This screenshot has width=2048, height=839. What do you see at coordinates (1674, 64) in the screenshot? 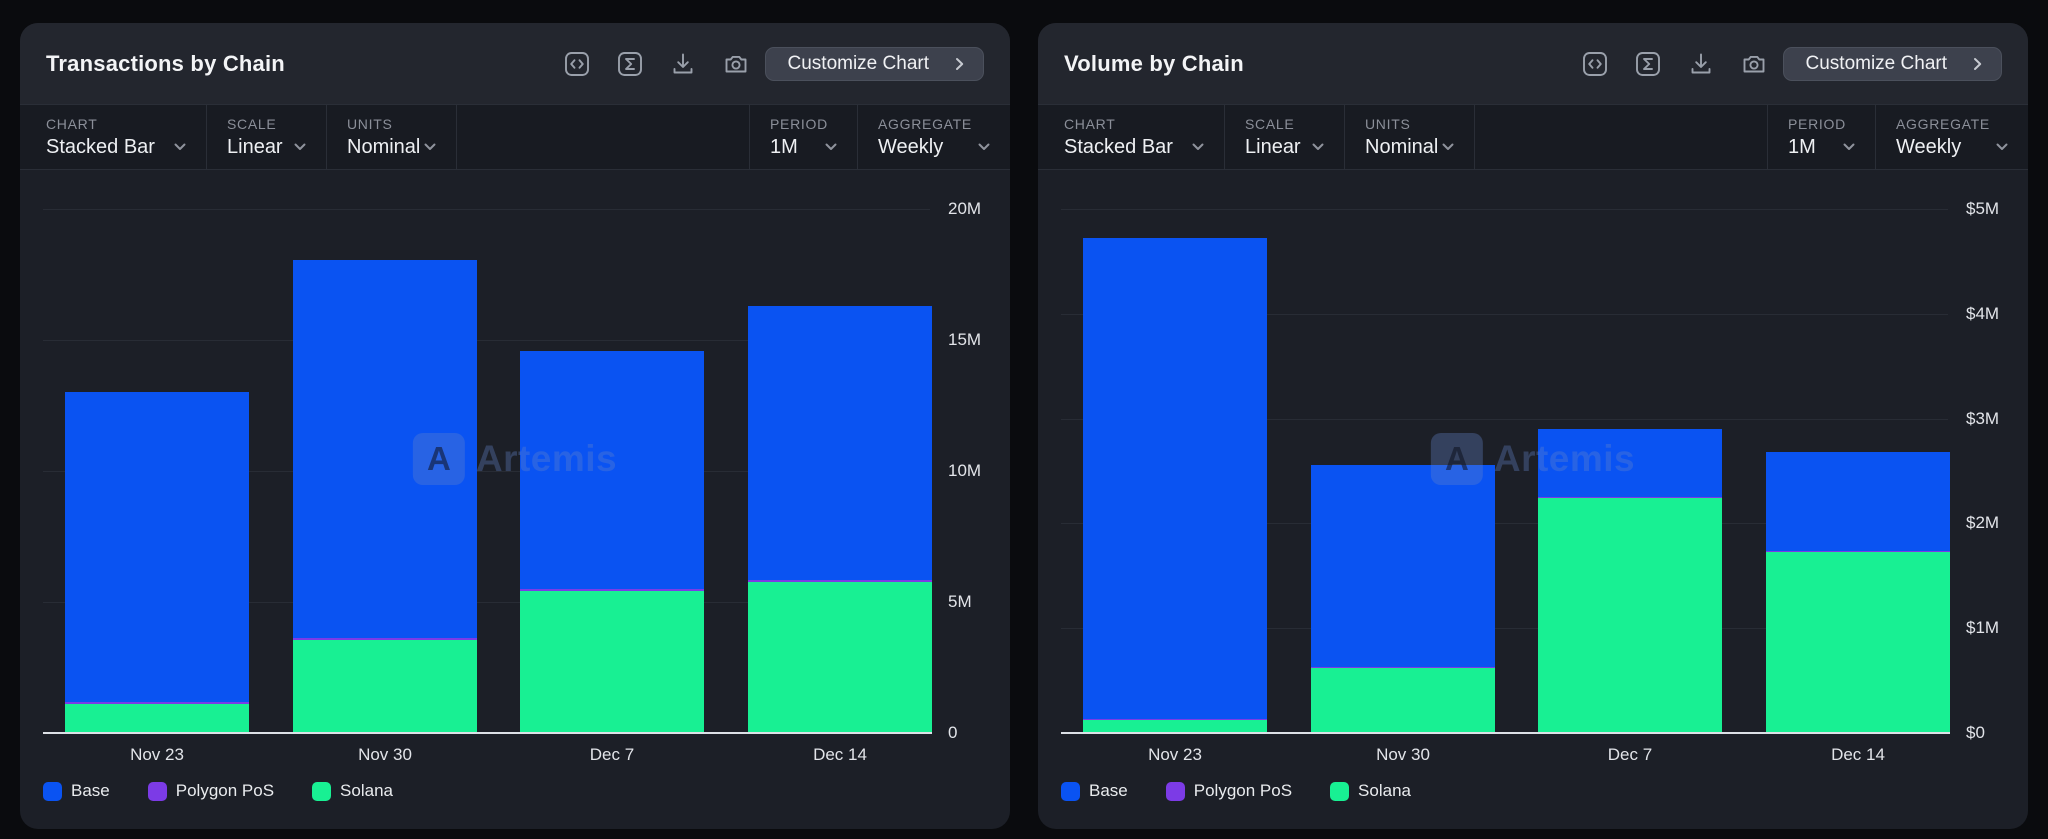
I see `toolbar-icons` at bounding box center [1674, 64].